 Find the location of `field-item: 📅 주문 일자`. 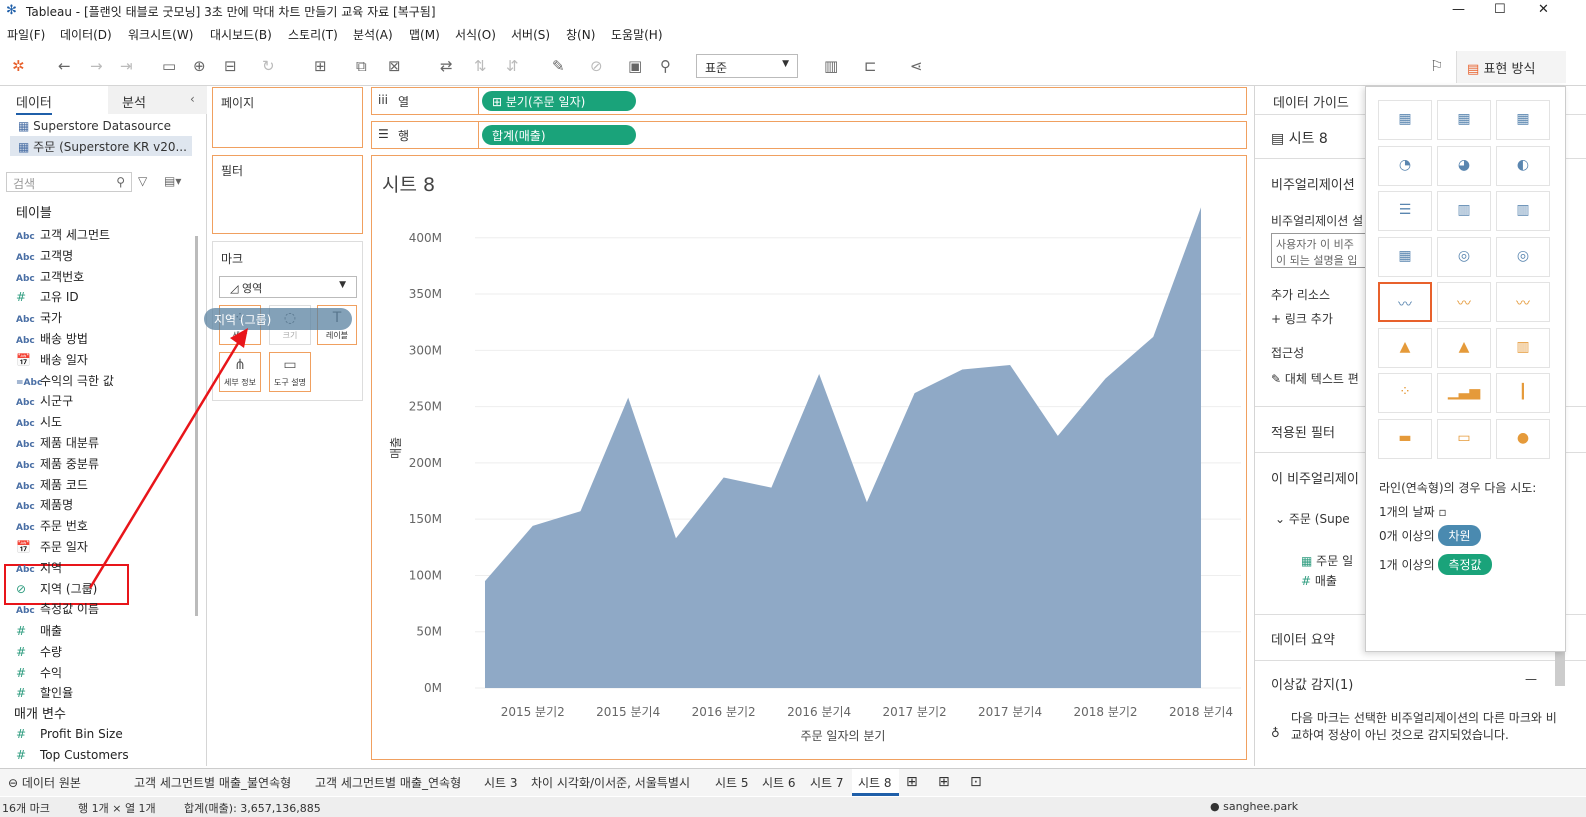

field-item: 📅 주문 일자 is located at coordinates (52, 546).